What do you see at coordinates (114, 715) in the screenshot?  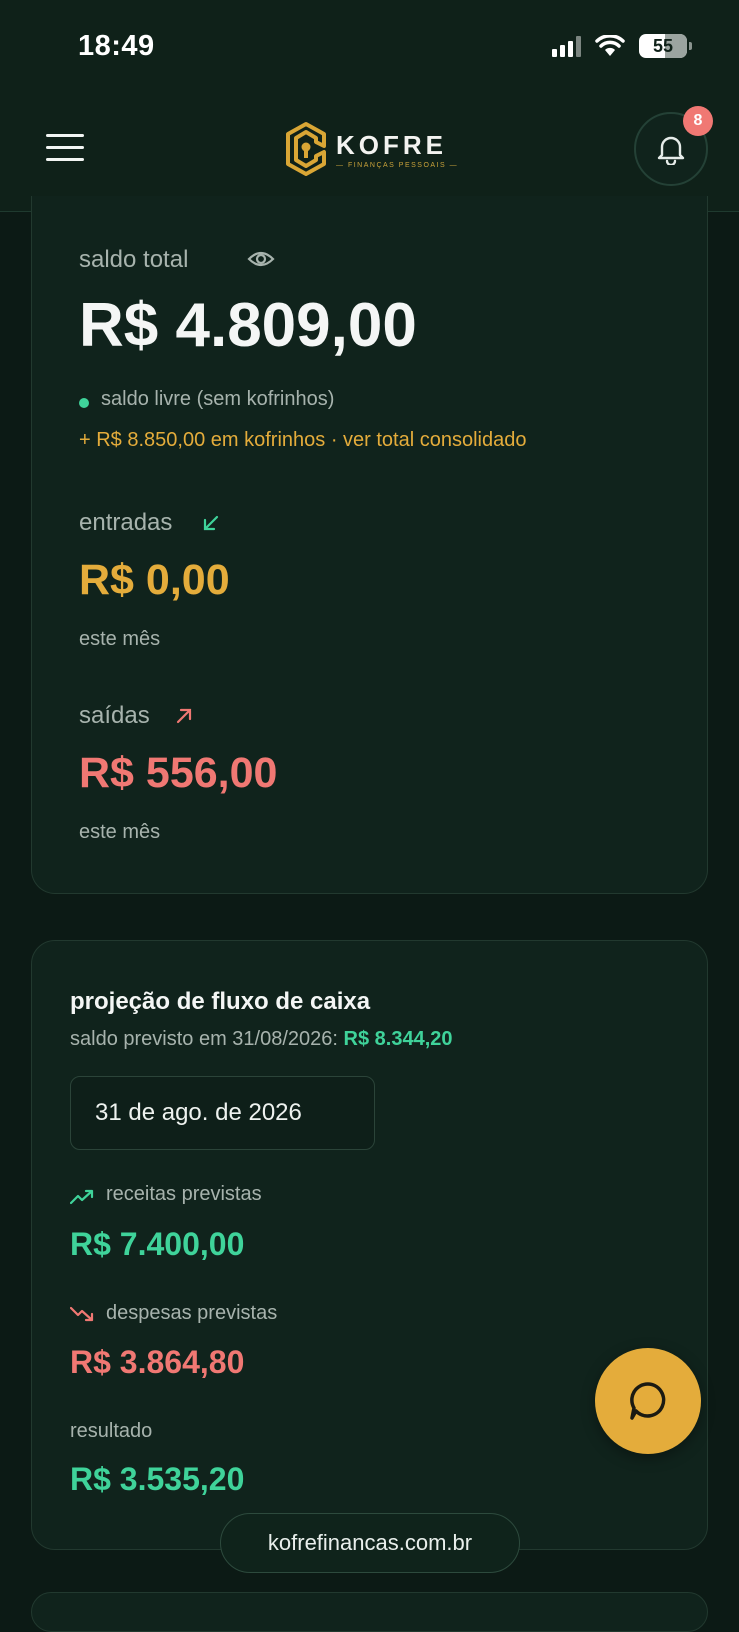 I see `expense-label: saídas` at bounding box center [114, 715].